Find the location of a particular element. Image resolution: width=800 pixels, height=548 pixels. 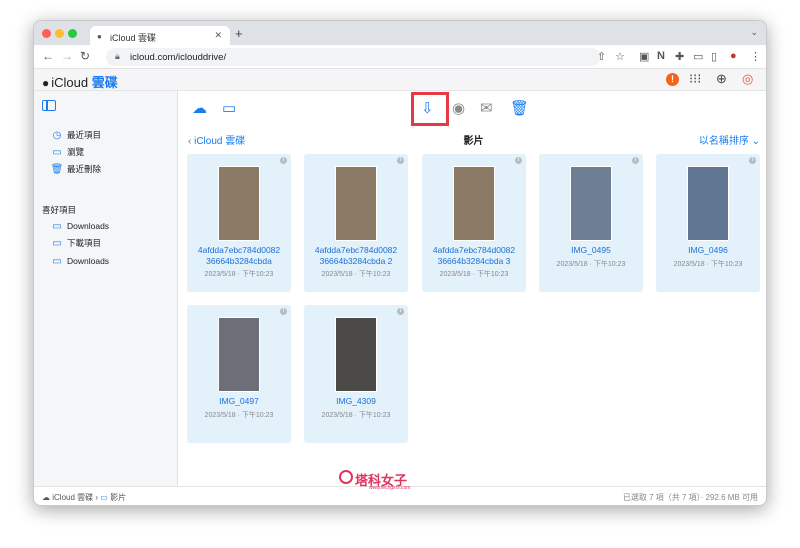

download-icon: ⇩ is located at coordinates (427, 108).